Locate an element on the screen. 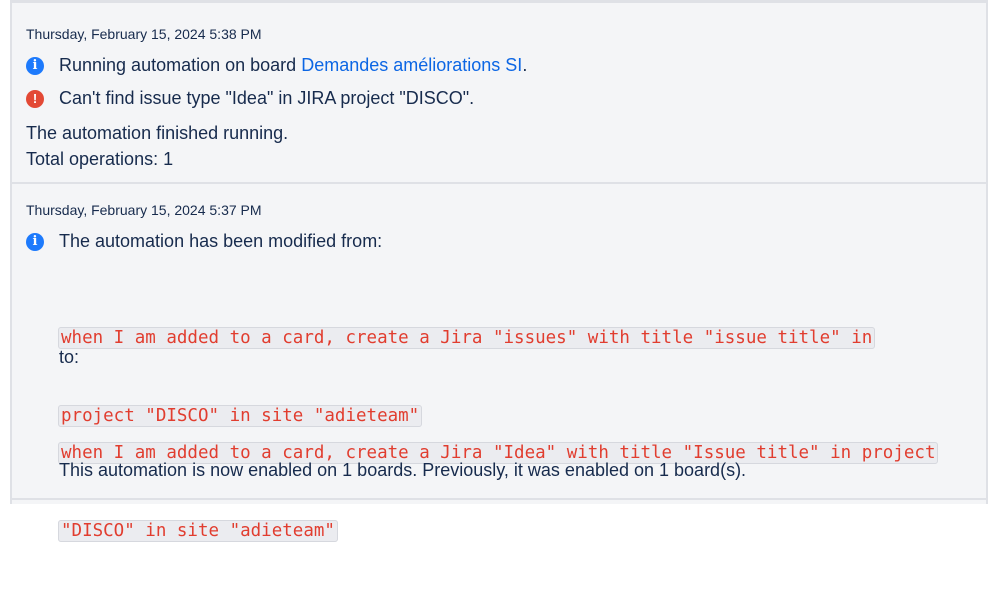 The width and height of the screenshot is (999, 596). error-icon: ! is located at coordinates (35, 98).